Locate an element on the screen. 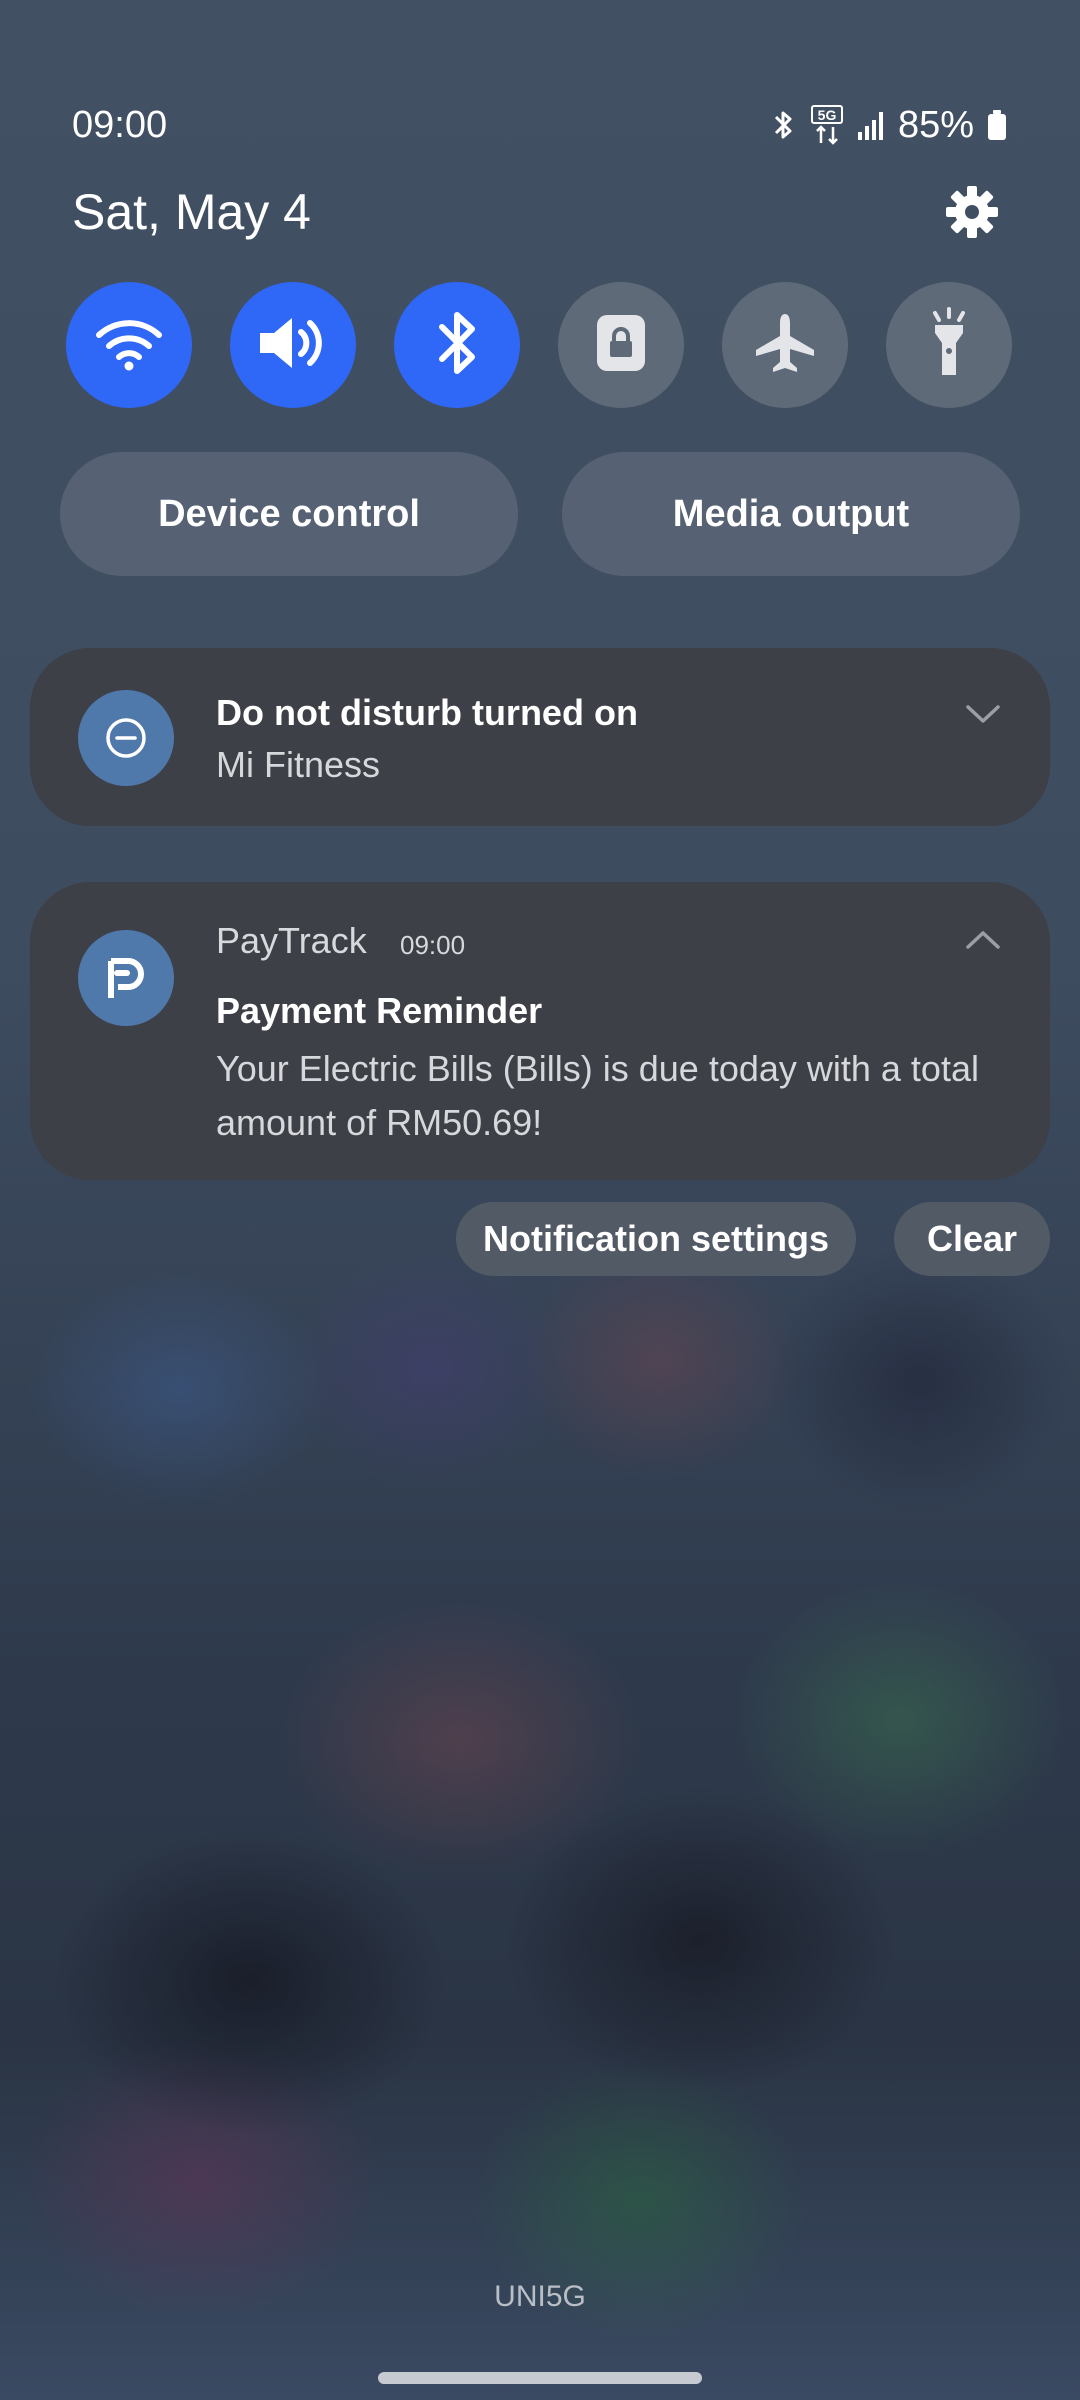 The height and width of the screenshot is (2400, 1080). notification-time: 09:00 is located at coordinates (433, 945).